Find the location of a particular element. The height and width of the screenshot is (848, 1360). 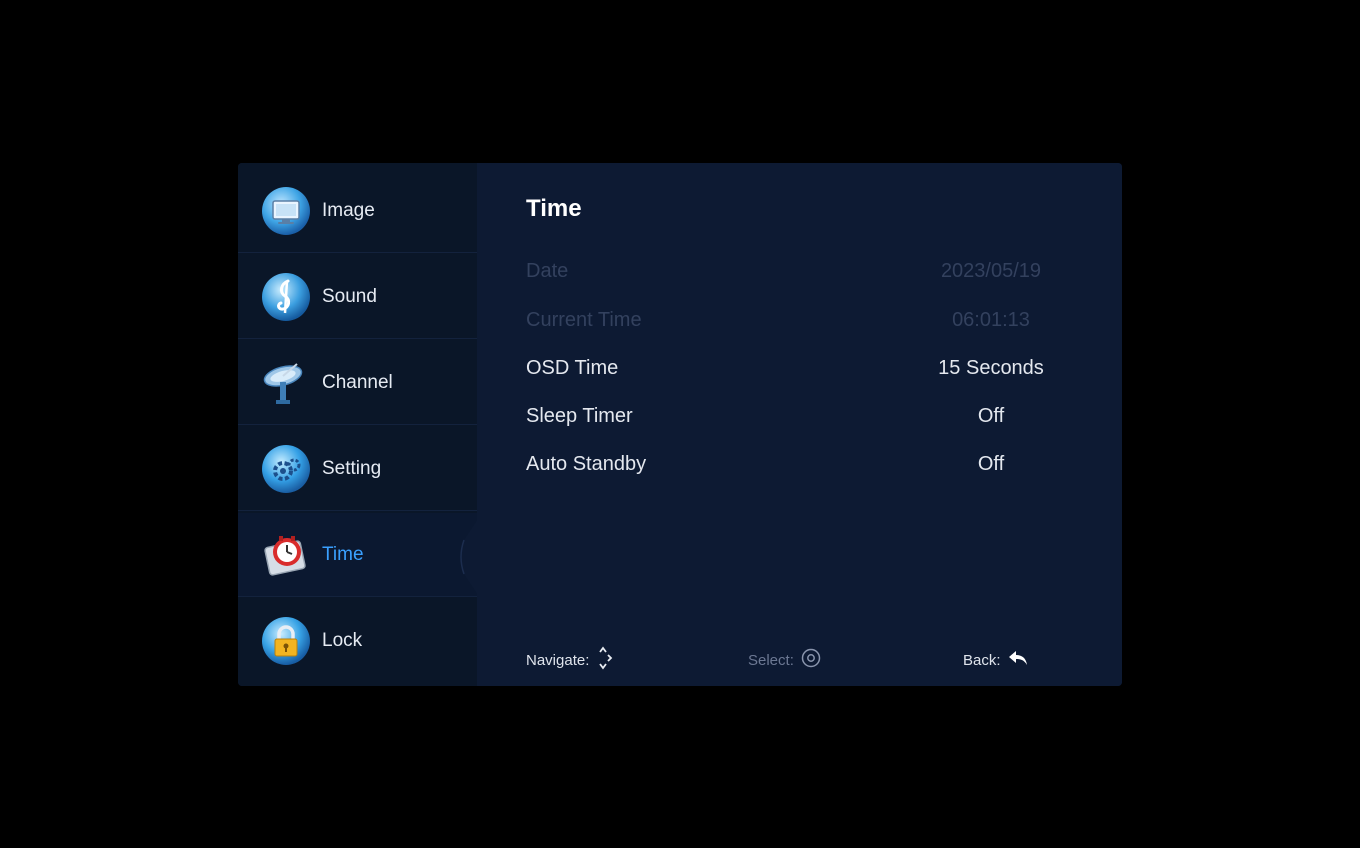

sidebar-item-time: Time is located at coordinates (357, 555).